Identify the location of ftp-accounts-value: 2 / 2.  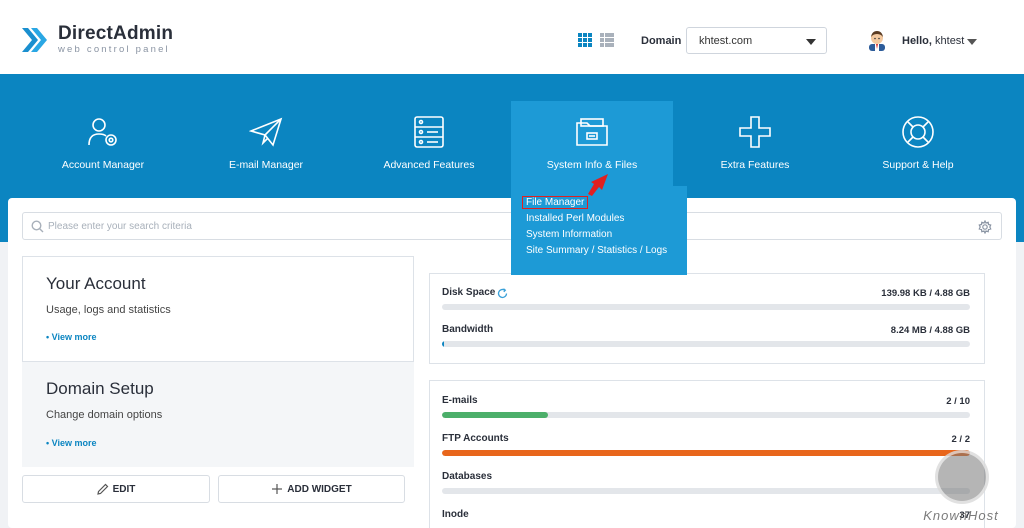
(961, 439).